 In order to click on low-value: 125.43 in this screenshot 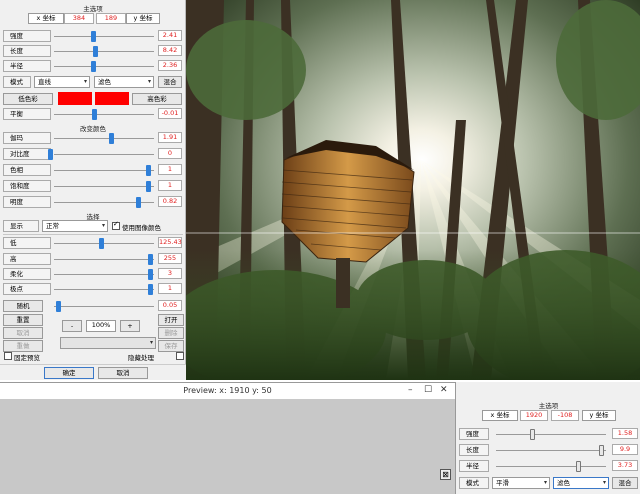, I will do `click(170, 242)`.